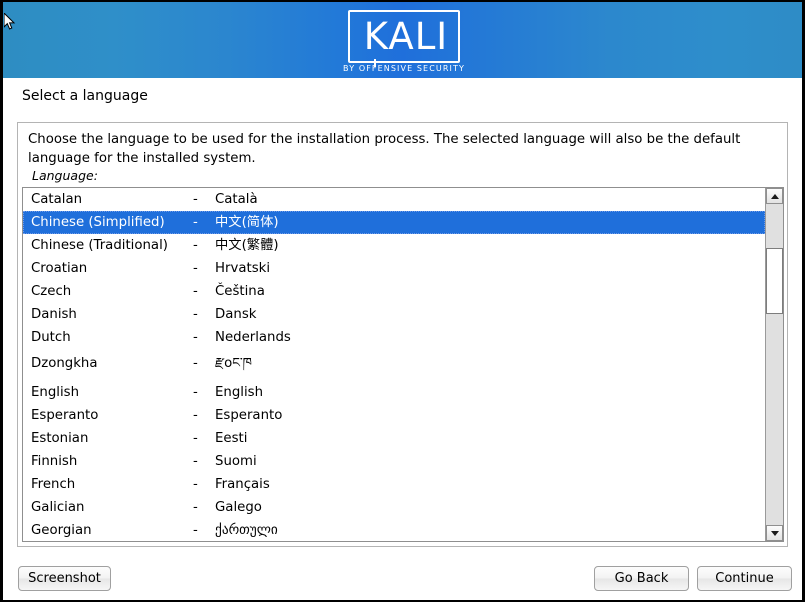 This screenshot has height=602, width=805. I want to click on language-name-native: Suomi, so click(236, 461).